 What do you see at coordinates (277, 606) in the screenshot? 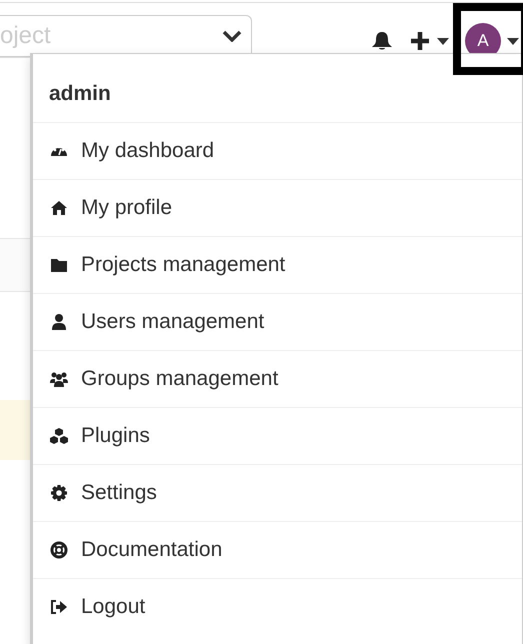
I see `menu-item: Logout` at bounding box center [277, 606].